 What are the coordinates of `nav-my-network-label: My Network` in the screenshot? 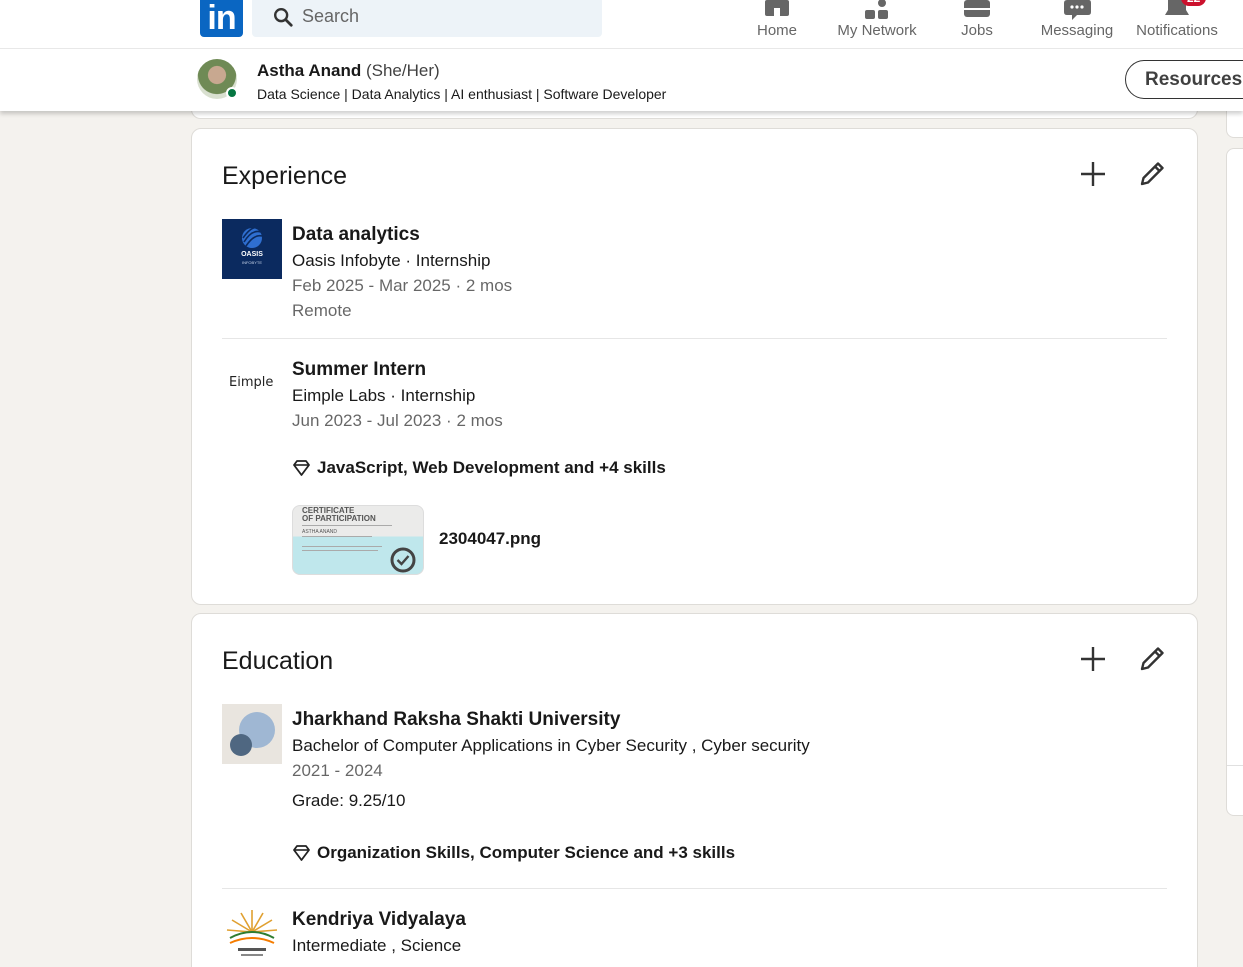 It's located at (877, 30).